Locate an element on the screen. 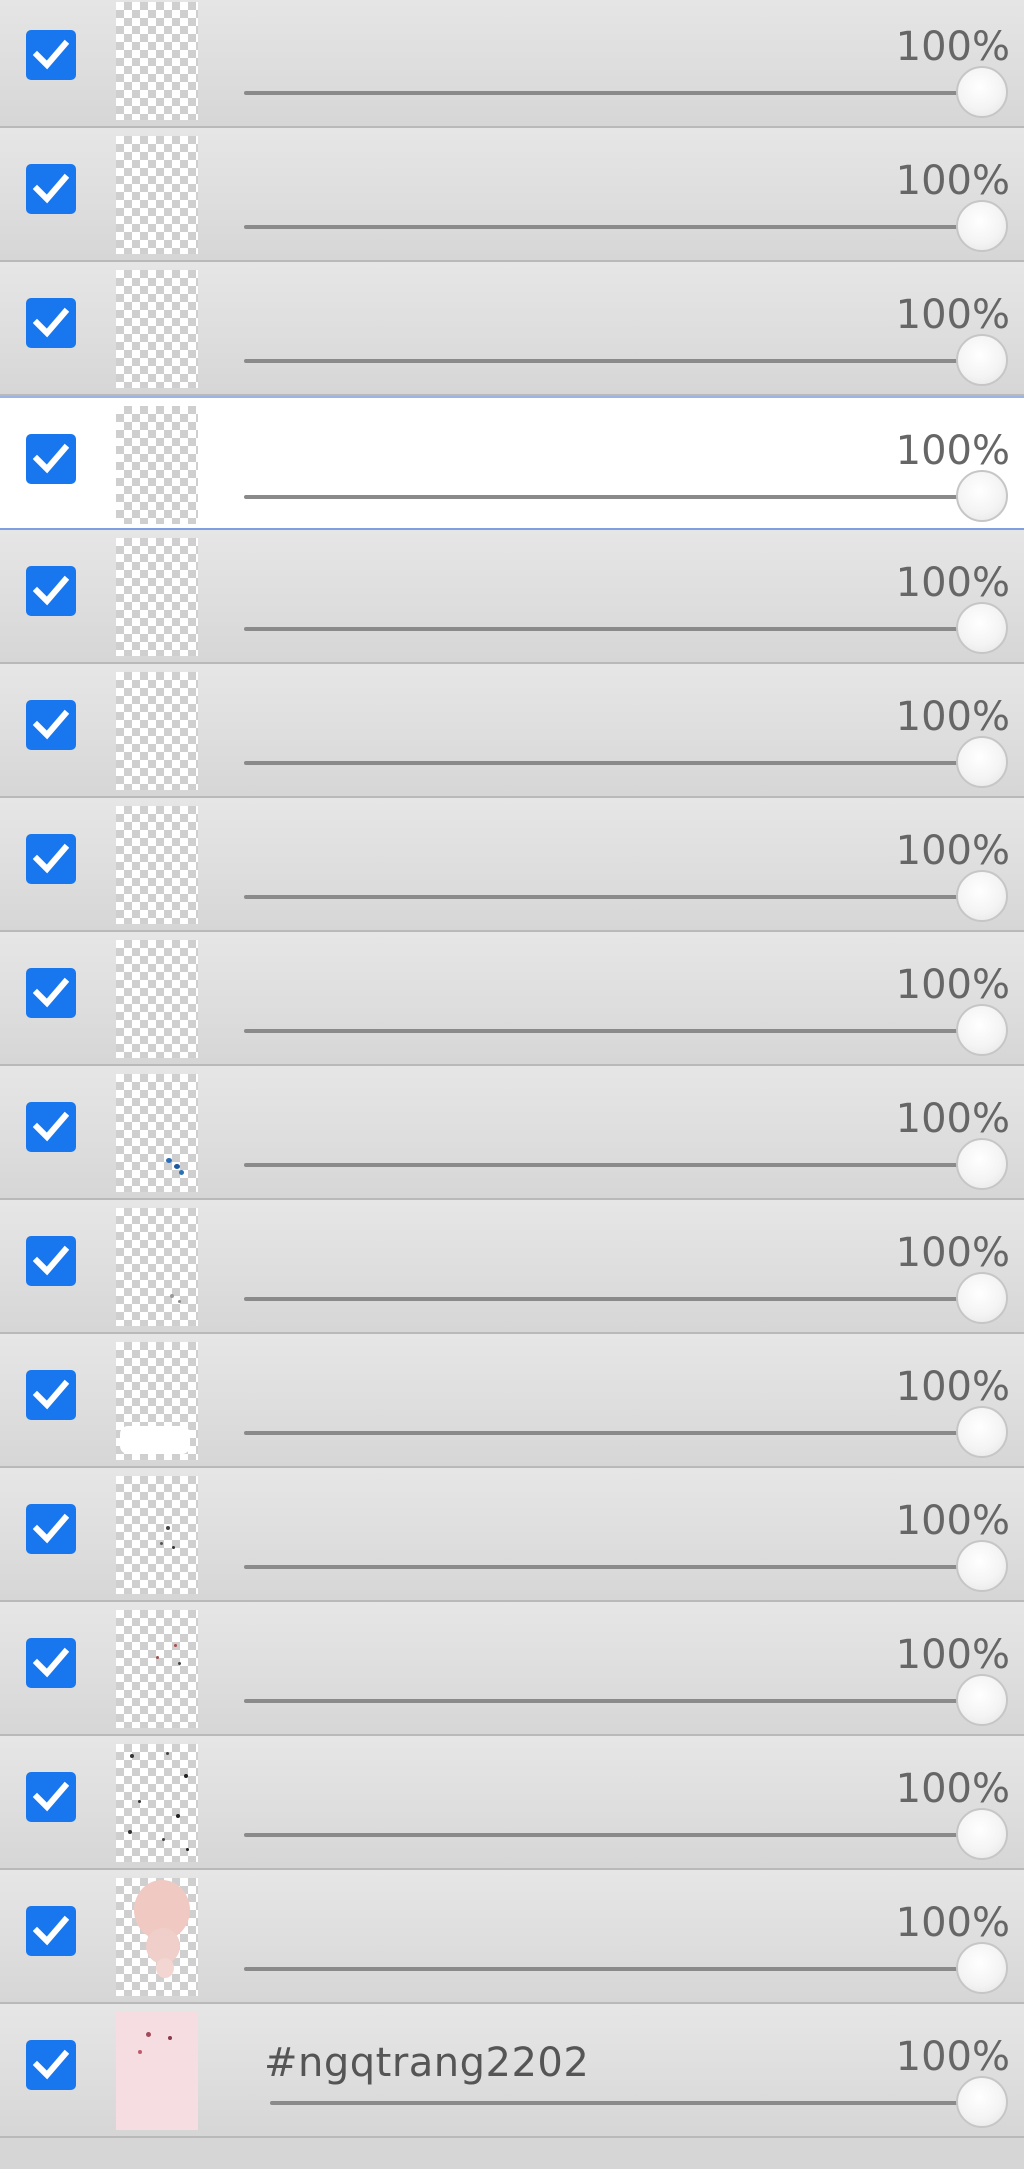 The width and height of the screenshot is (1024, 2169). layer-row: #ngqtrang2202 100% is located at coordinates (512, 2071).